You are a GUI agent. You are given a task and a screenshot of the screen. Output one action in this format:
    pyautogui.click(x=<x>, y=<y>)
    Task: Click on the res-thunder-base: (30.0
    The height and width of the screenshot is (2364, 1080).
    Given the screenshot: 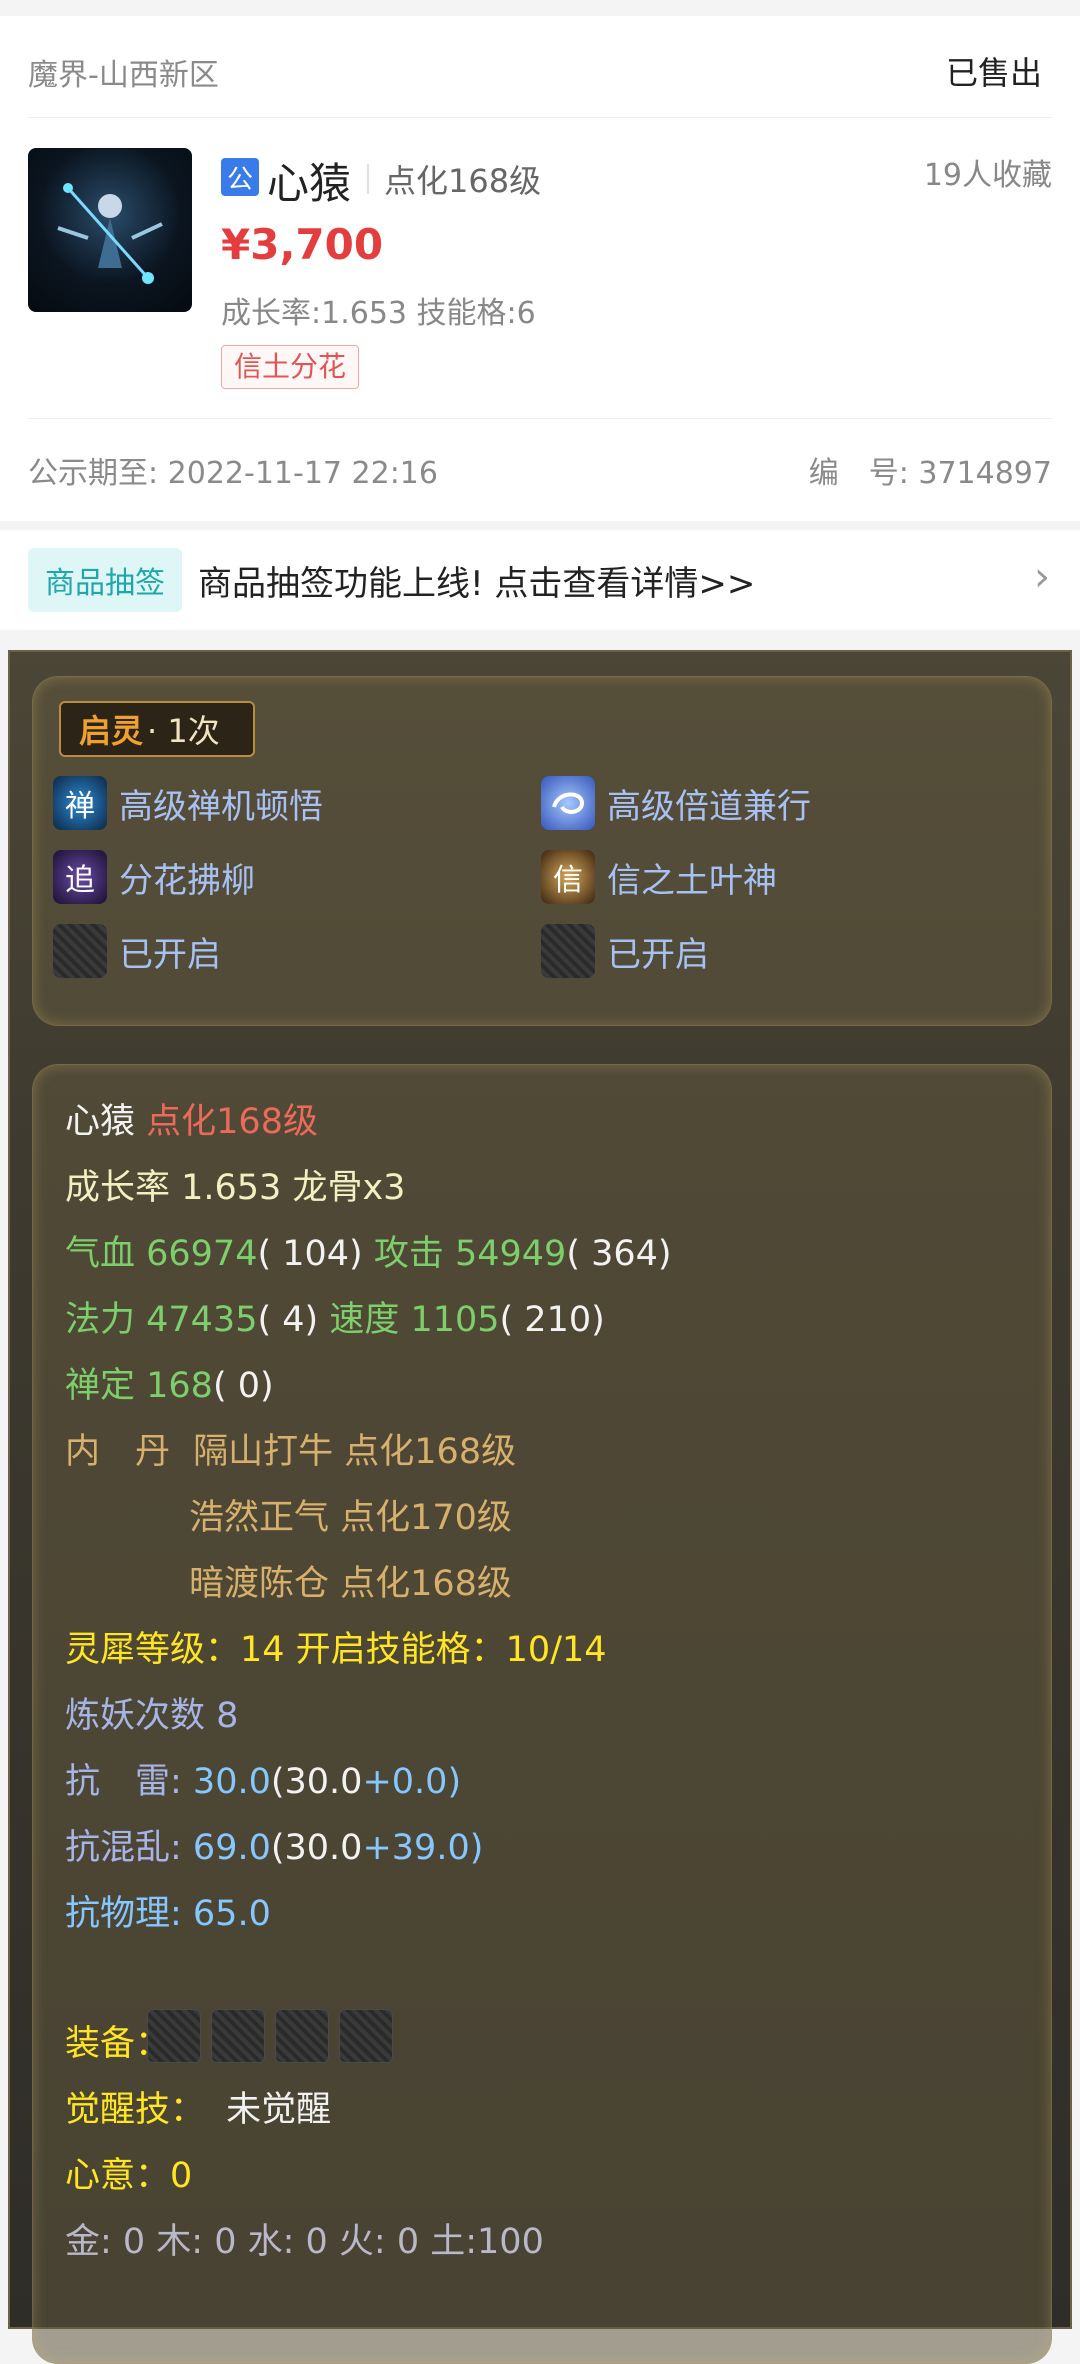 What is the action you would take?
    pyautogui.click(x=316, y=1782)
    